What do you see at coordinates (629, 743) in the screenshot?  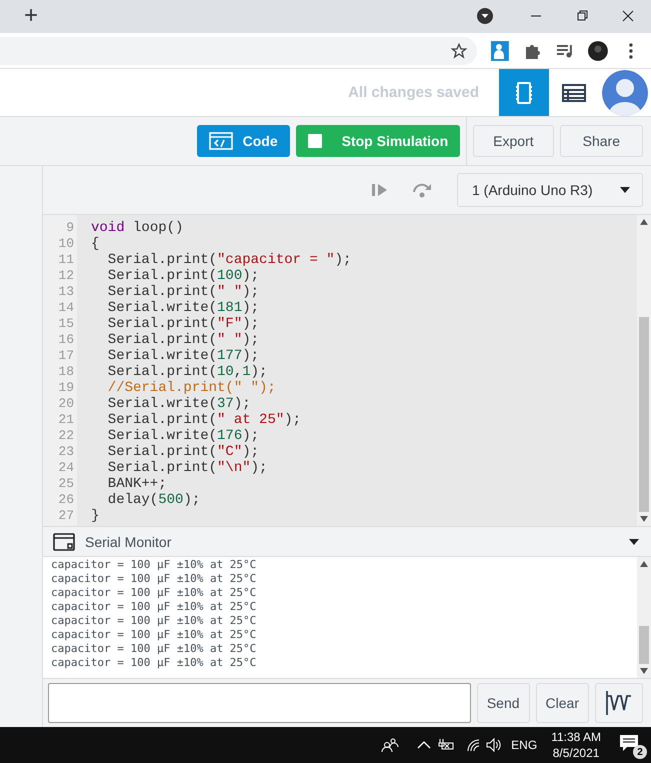 I see `notification-icon` at bounding box center [629, 743].